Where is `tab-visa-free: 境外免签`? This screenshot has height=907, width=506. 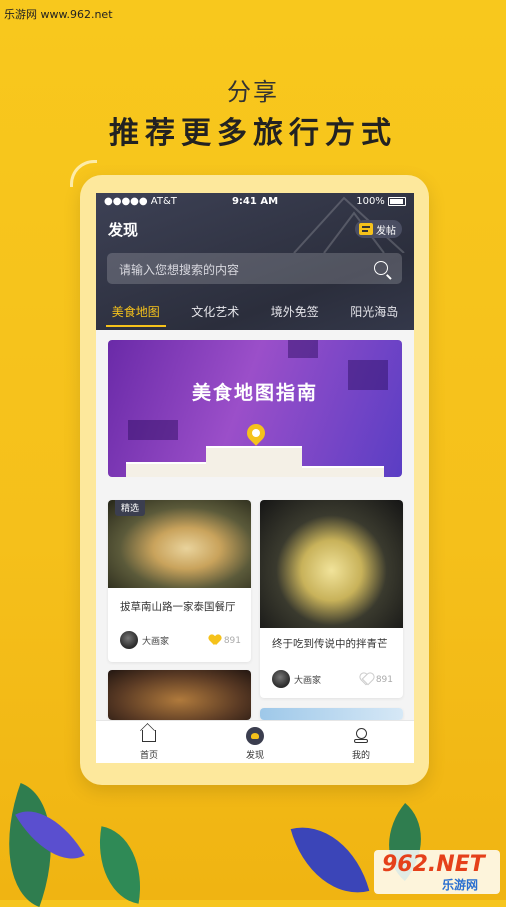 tab-visa-free: 境外免签 is located at coordinates (295, 316).